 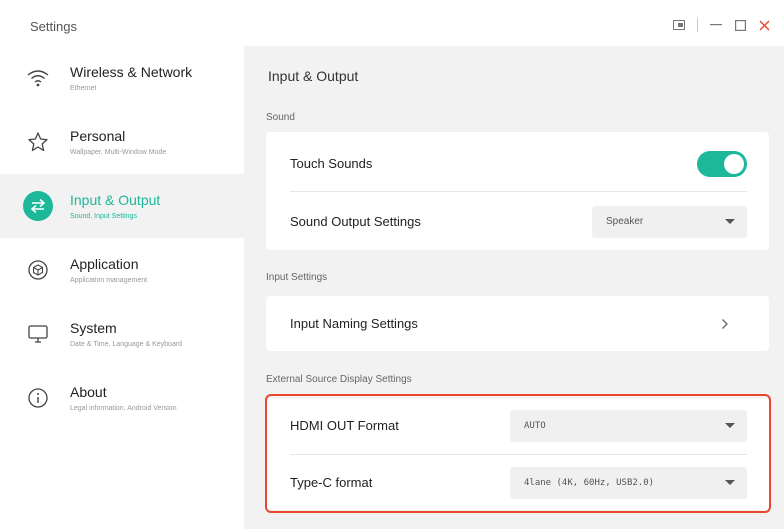 I want to click on type-c-select: 4lane (4K, 60Hz, USB2.0), so click(x=628, y=482).